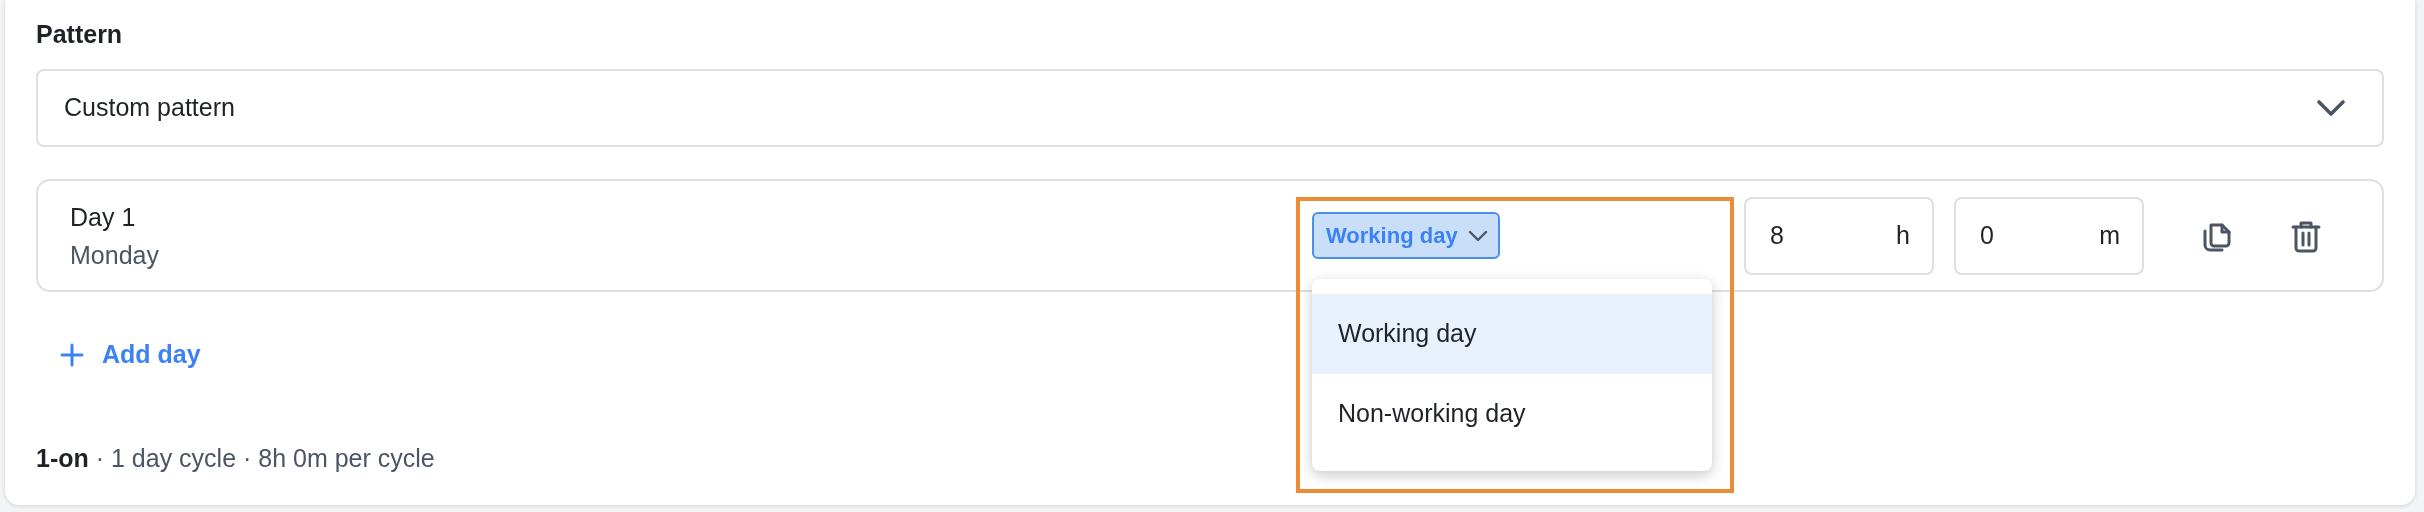 The image size is (2424, 512). I want to click on pattern-dropdown: Custom pattern, so click(1210, 108).